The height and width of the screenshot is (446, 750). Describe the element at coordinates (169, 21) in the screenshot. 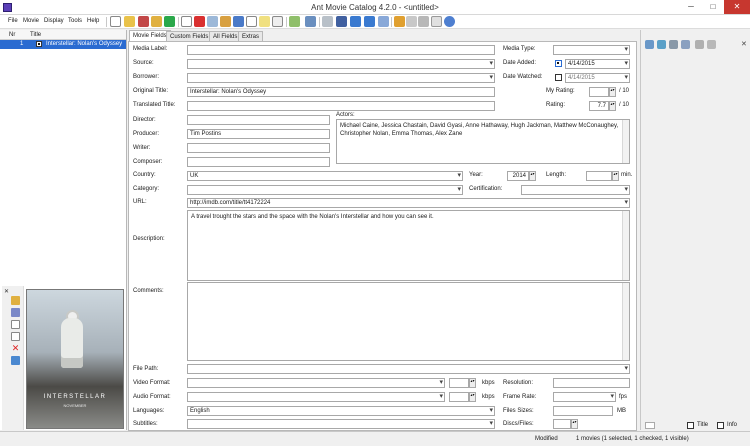

I see `go-icon` at that location.